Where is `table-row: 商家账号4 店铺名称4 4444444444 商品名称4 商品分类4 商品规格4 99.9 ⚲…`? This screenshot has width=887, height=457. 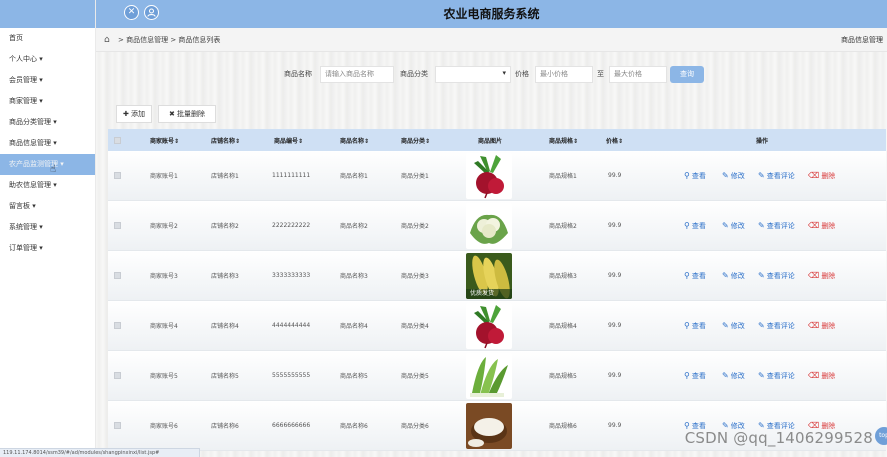
table-row: 商家账号4 店铺名称4 4444444444 商品名称4 商品分类4 商品规格4 99.9 ⚲… is located at coordinates (497, 326).